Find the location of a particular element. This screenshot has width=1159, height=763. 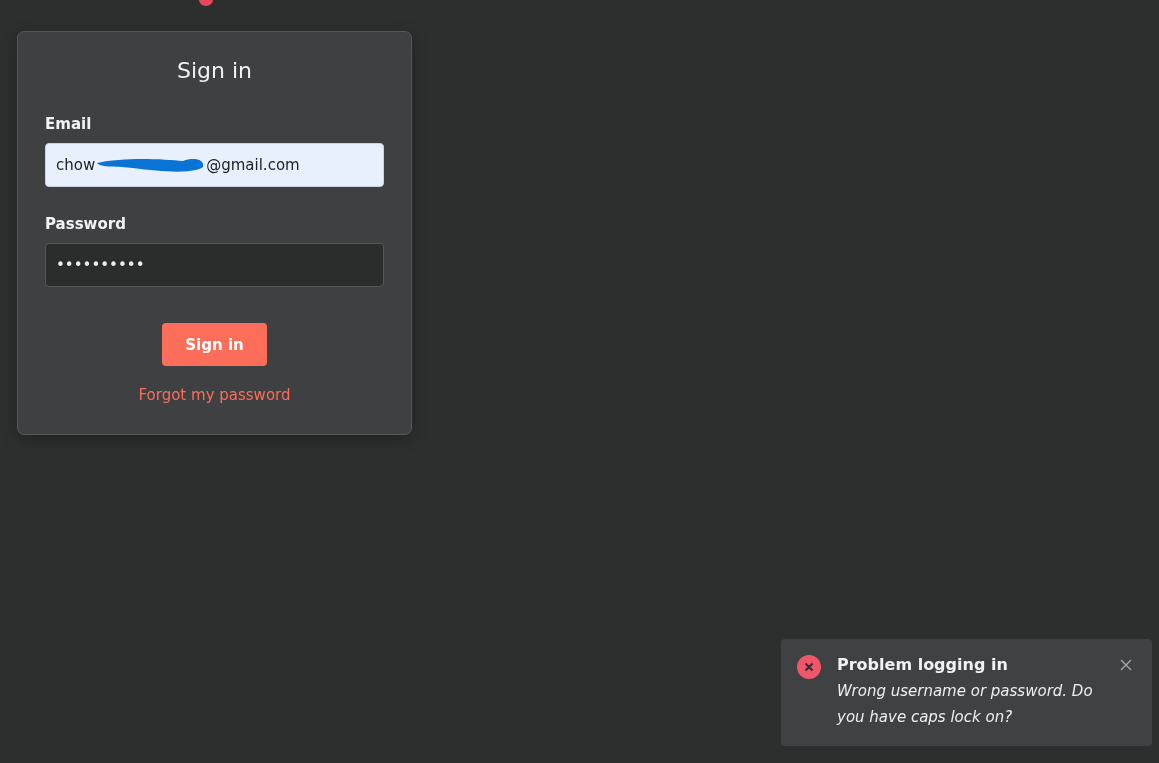

email-field: chow @gmail.com is located at coordinates (214, 165).